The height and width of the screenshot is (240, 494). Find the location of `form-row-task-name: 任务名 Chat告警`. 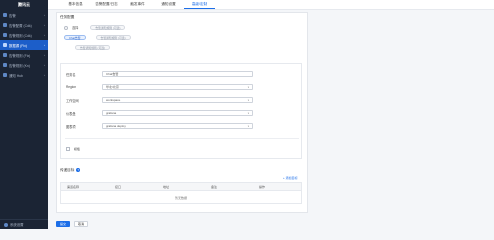

form-row-task-name: 任务名 Chat告警 is located at coordinates (159, 74).